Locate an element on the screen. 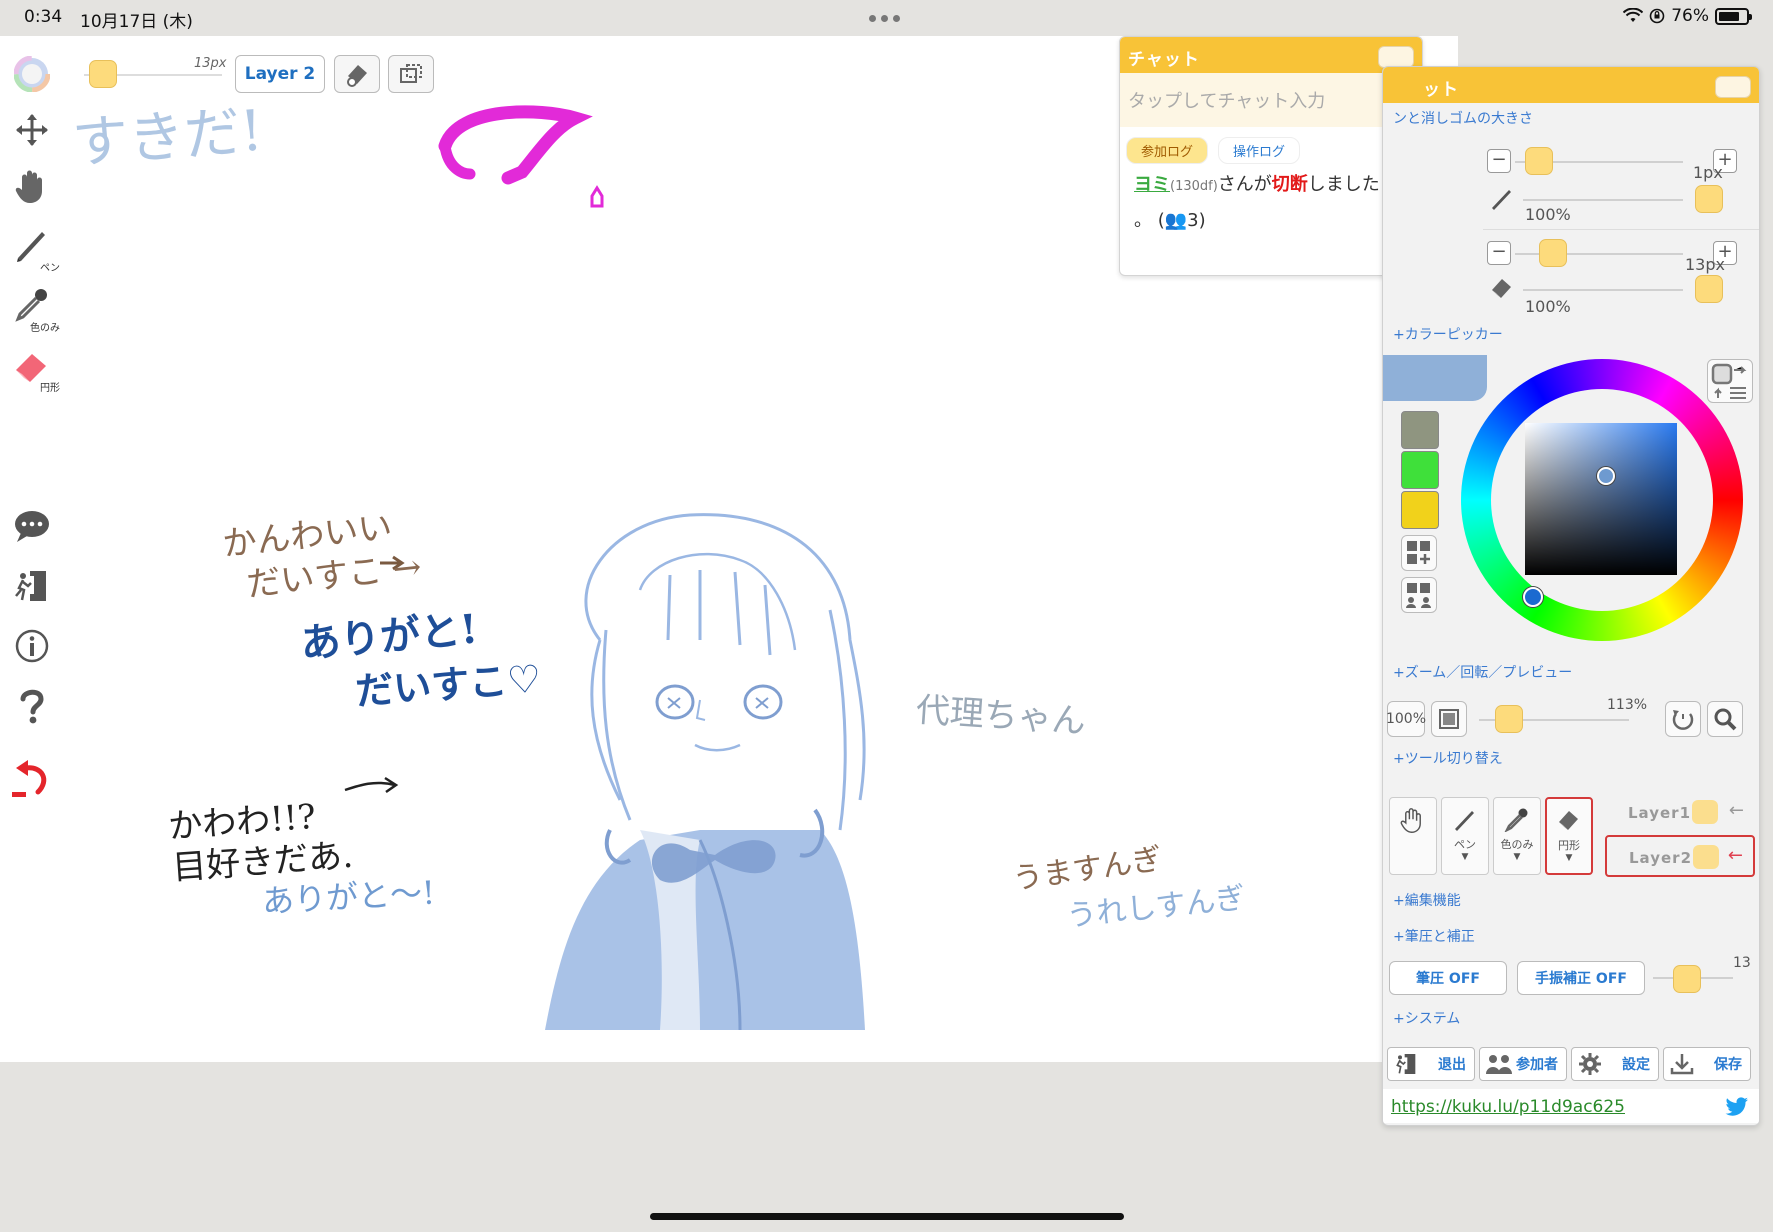  eraser-opacity-knob is located at coordinates (1709, 289).